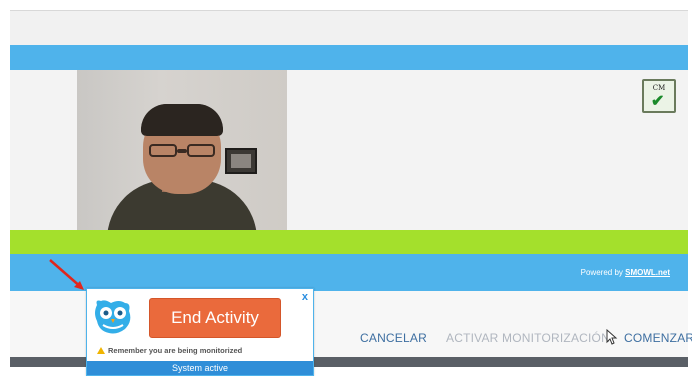  I want to click on webcam-feed, so click(182, 150).